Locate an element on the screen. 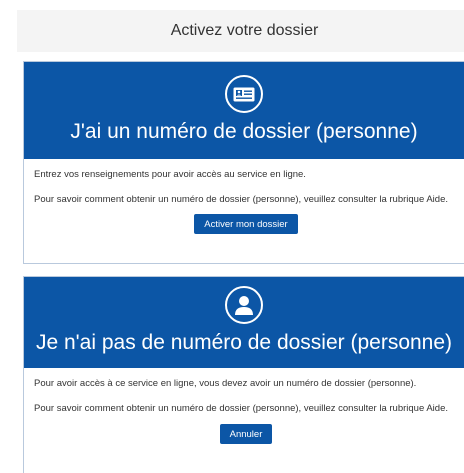 The width and height of the screenshot is (464, 473). page-header: Activez votre dossier is located at coordinates (240, 31).